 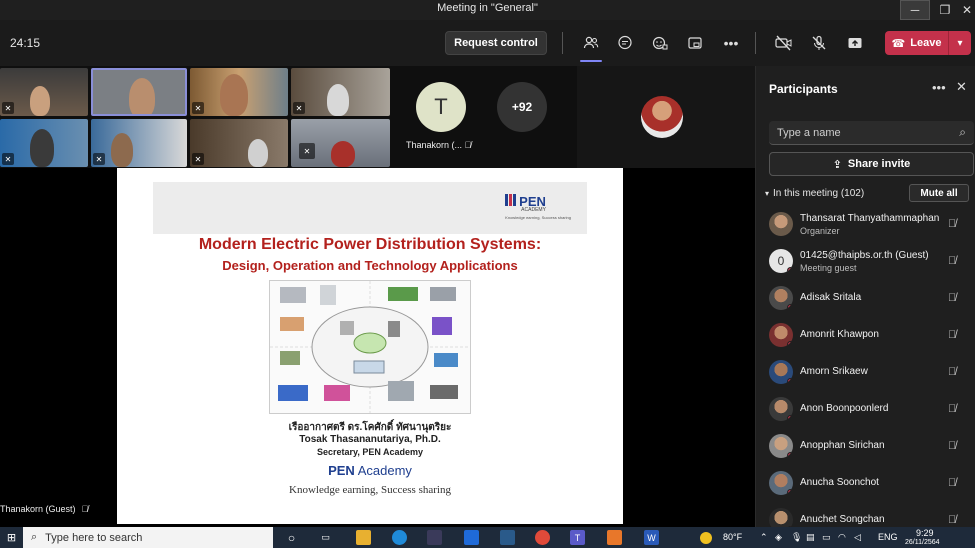 I want to click on presenter-label: Thanakorn (Guest) 🎙̸, so click(x=44, y=509).